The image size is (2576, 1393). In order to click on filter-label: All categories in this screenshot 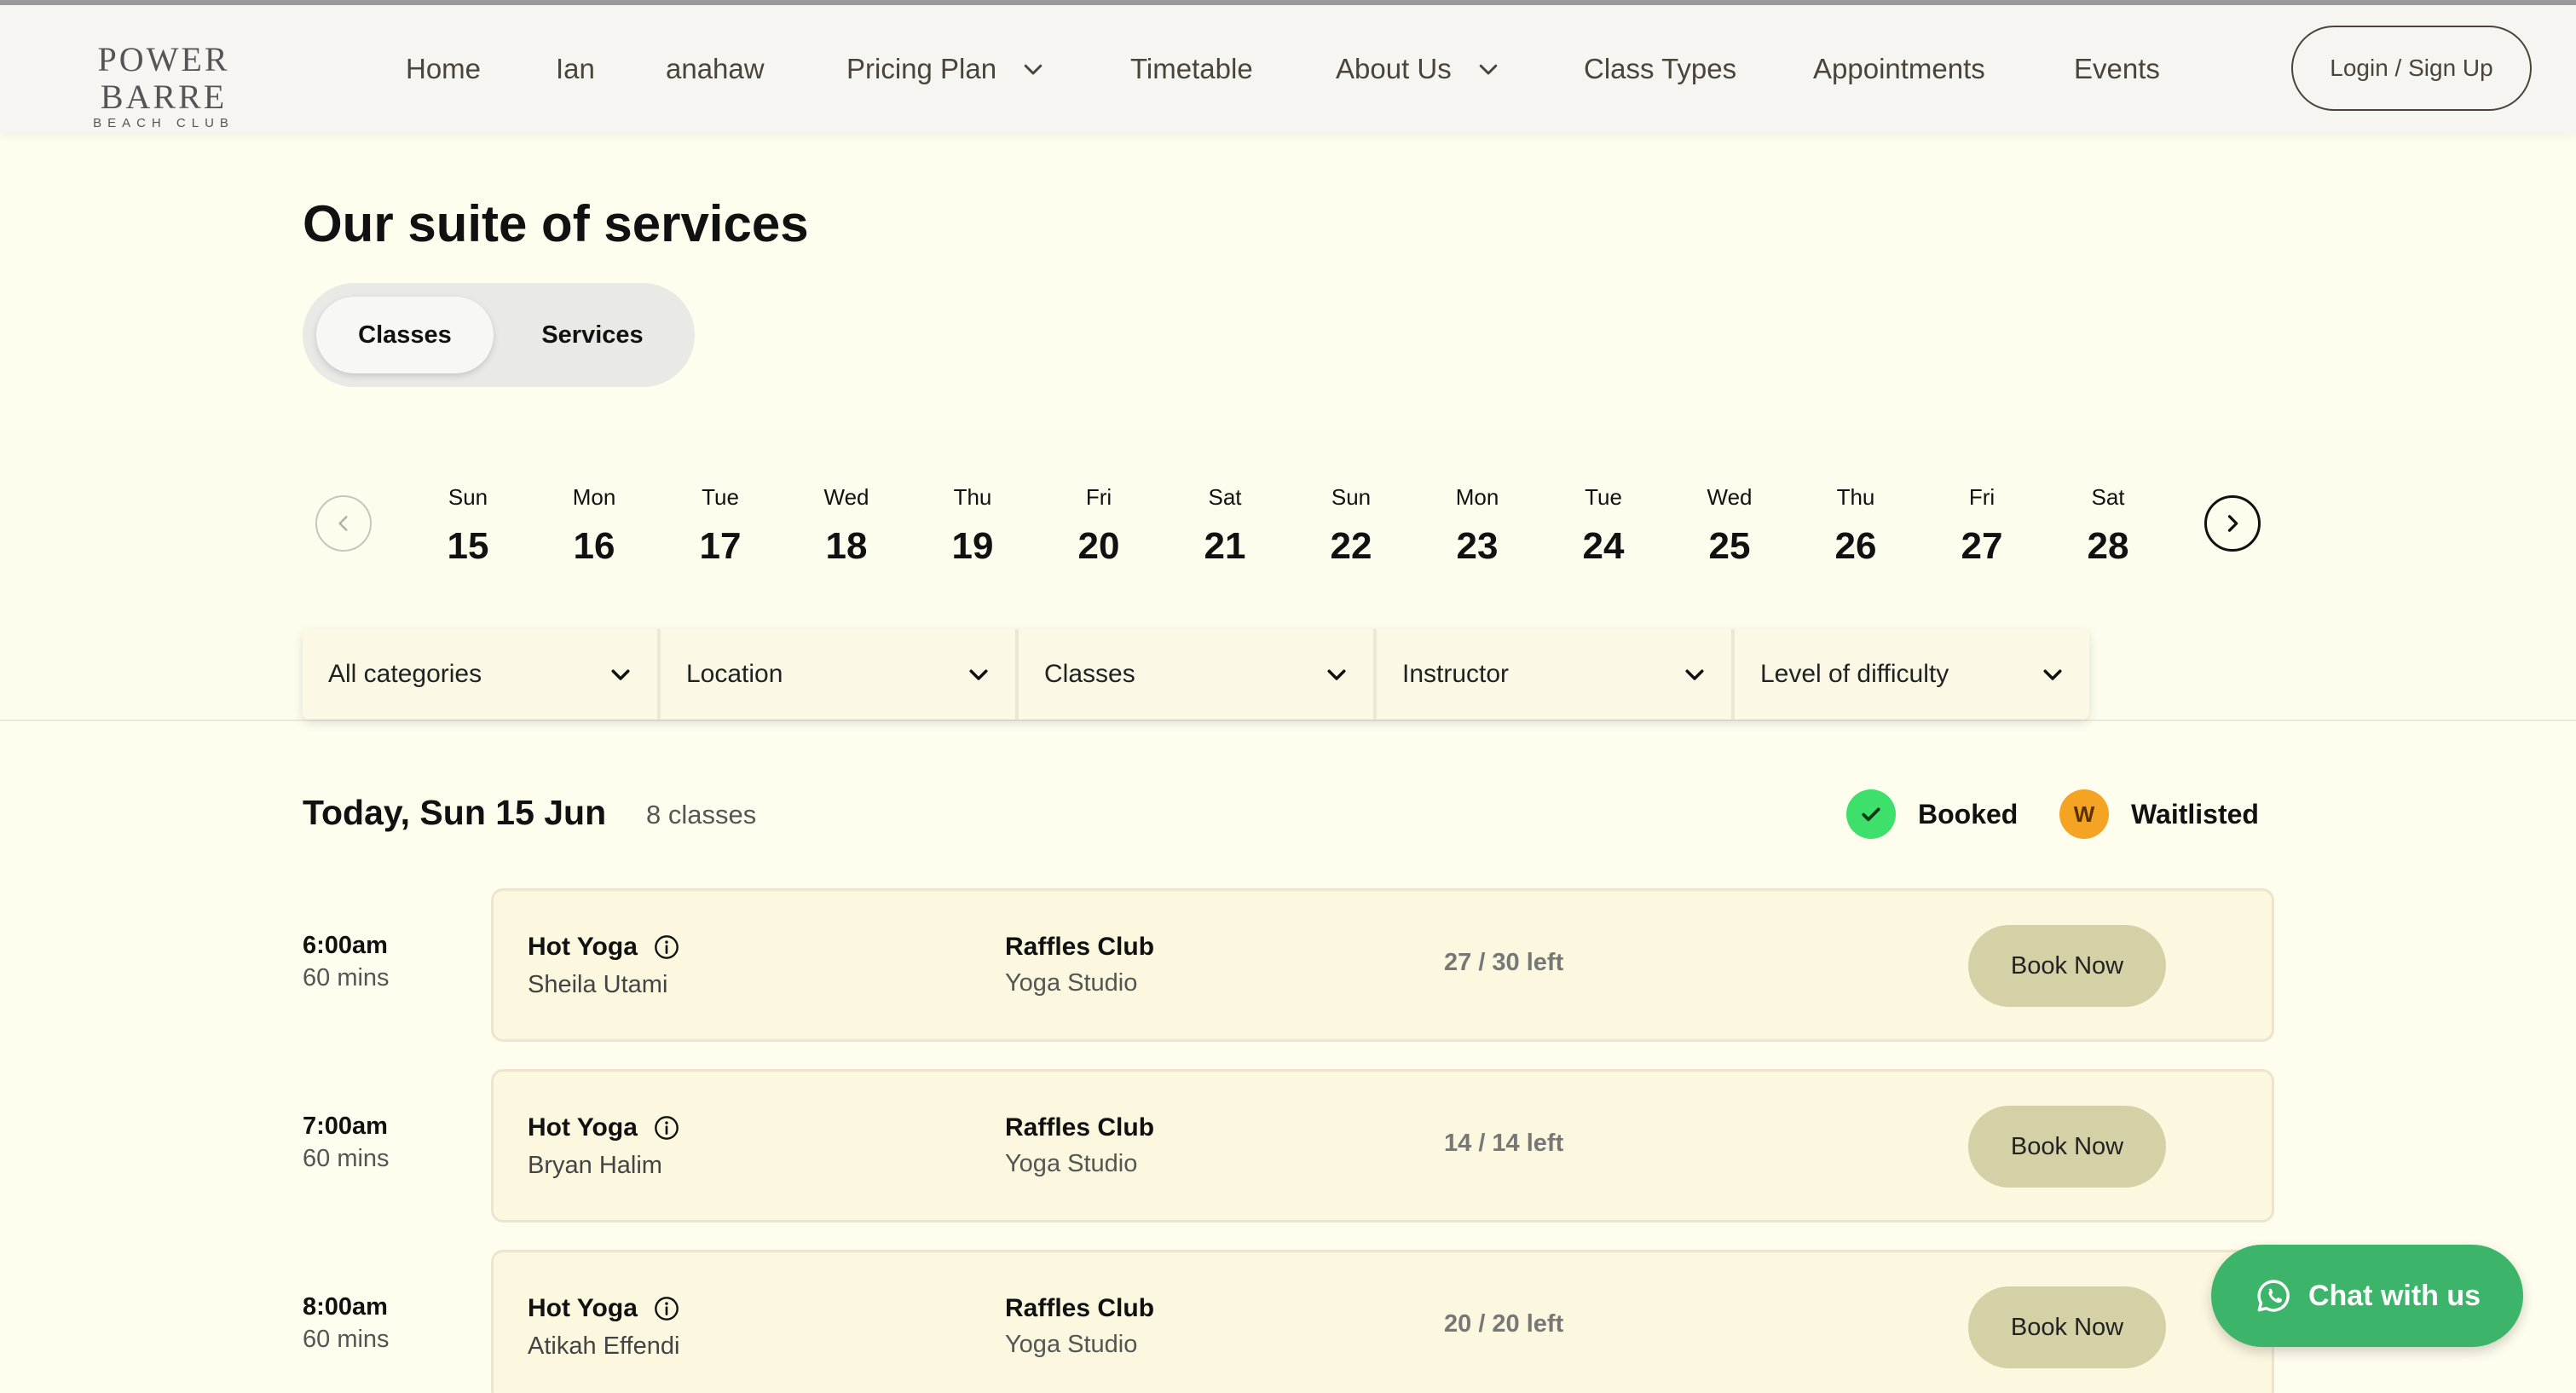, I will do `click(405, 674)`.